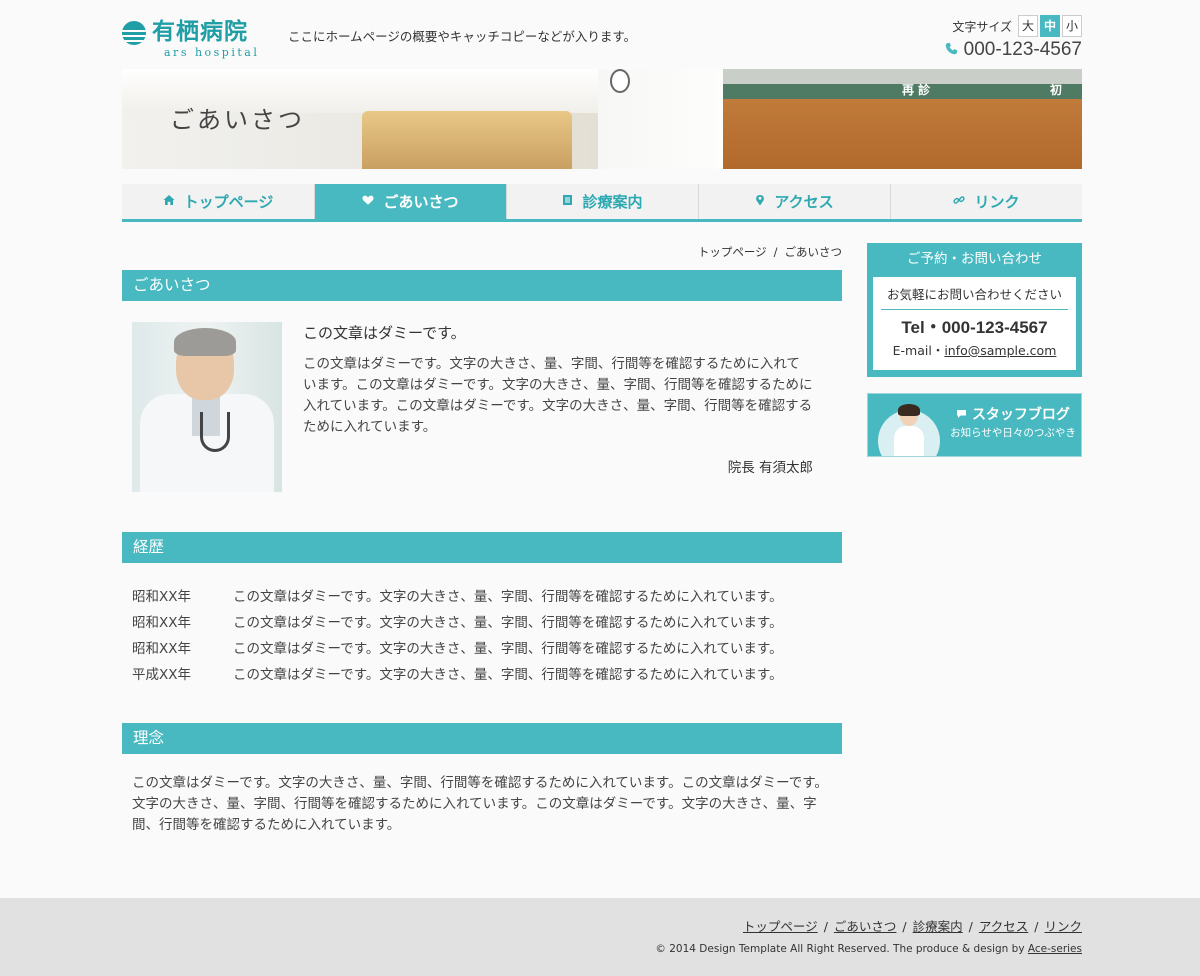  I want to click on map-pin-icon, so click(760, 201).